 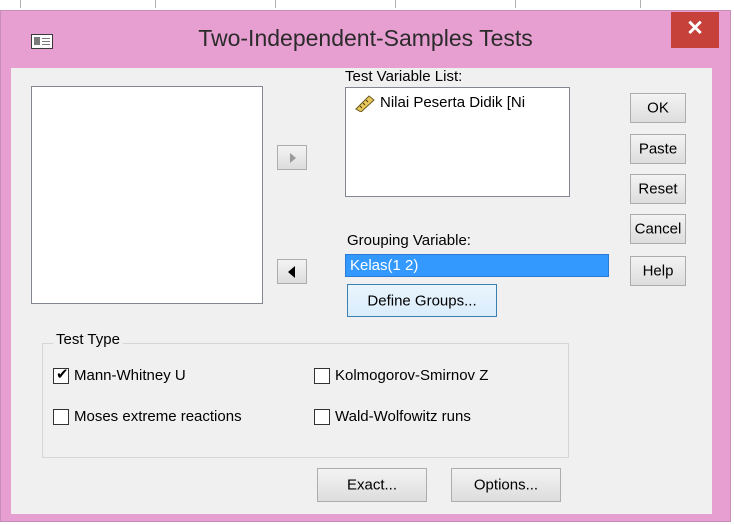 I want to click on reset-button: Reset, so click(x=658, y=189).